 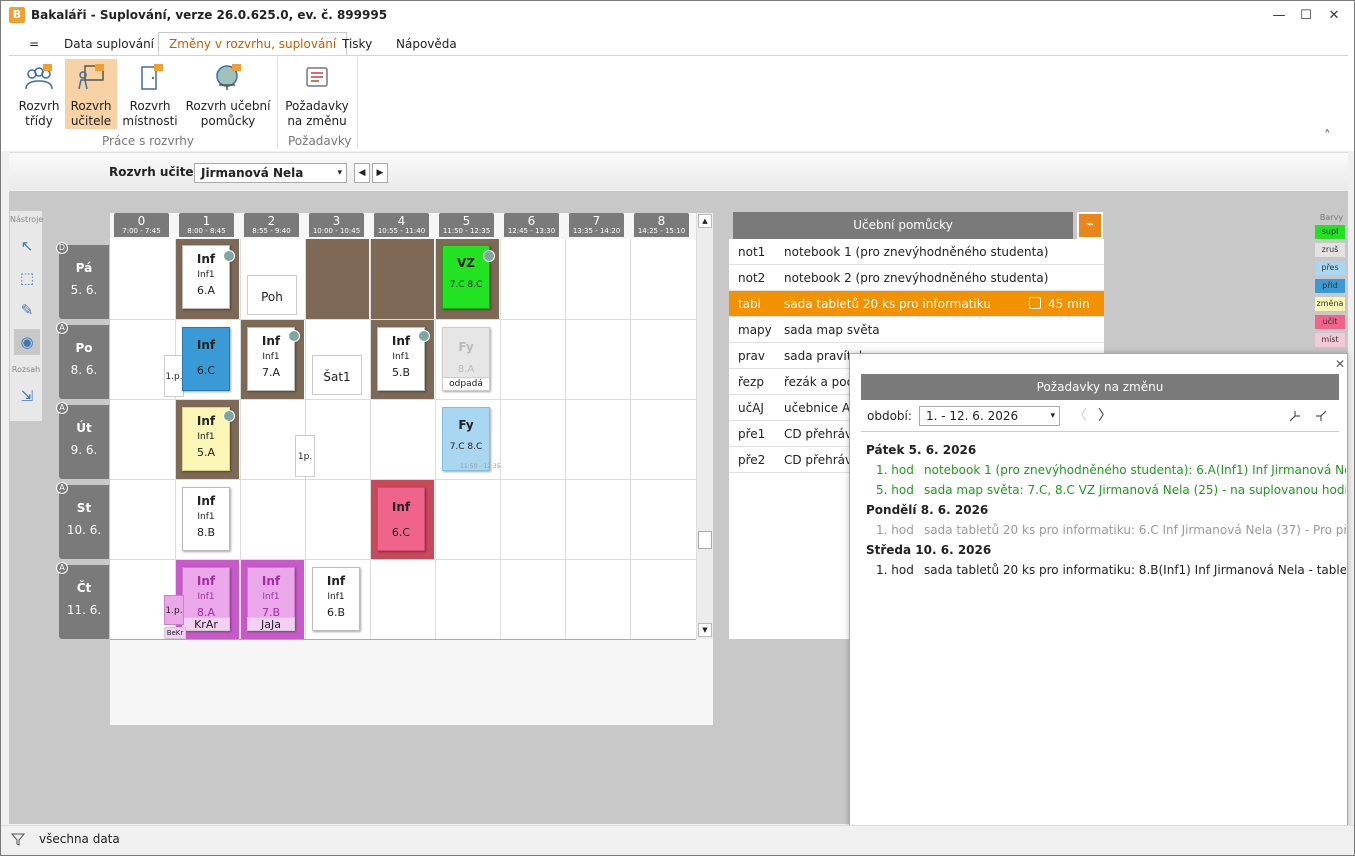 I want to click on aid-row: mapy sada map světa, so click(x=916, y=330).